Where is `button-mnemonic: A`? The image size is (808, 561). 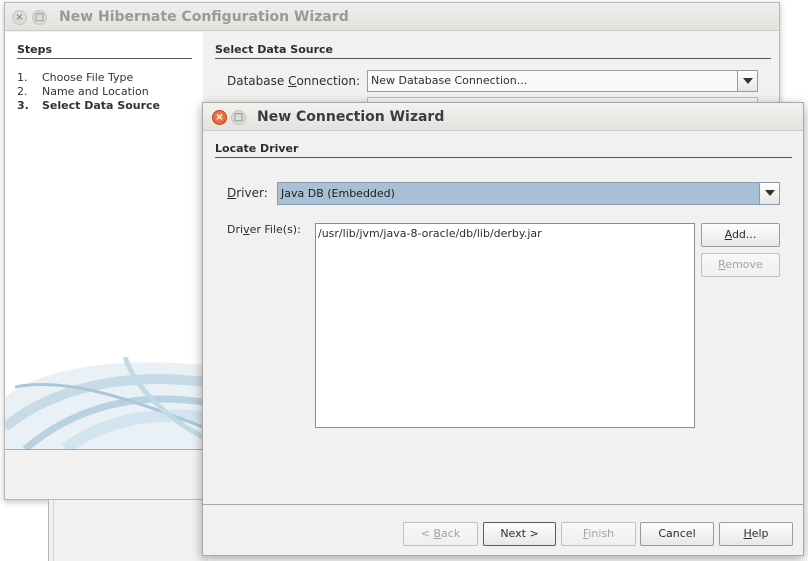
button-mnemonic: A is located at coordinates (728, 234).